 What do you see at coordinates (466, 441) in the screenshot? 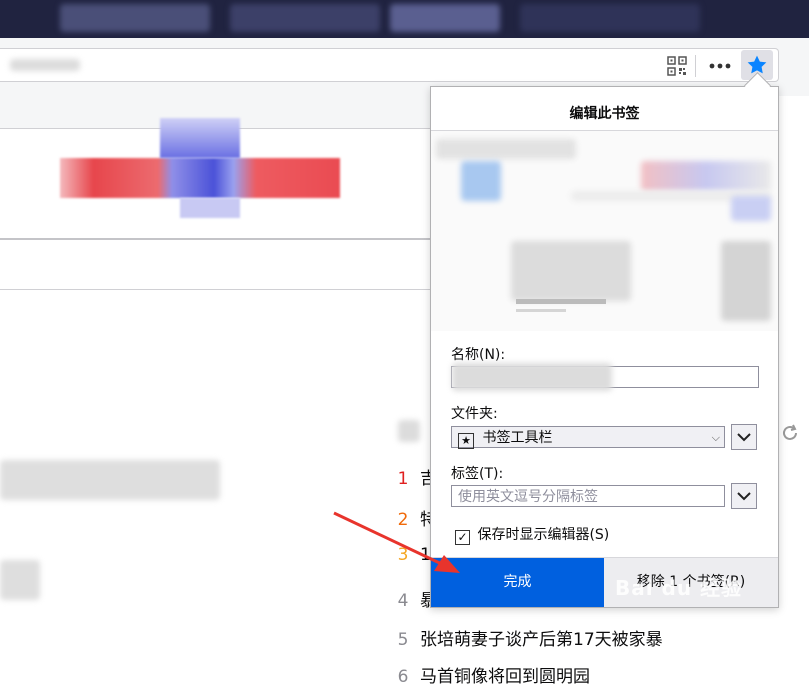
I see `folder-star-icon: ★` at bounding box center [466, 441].